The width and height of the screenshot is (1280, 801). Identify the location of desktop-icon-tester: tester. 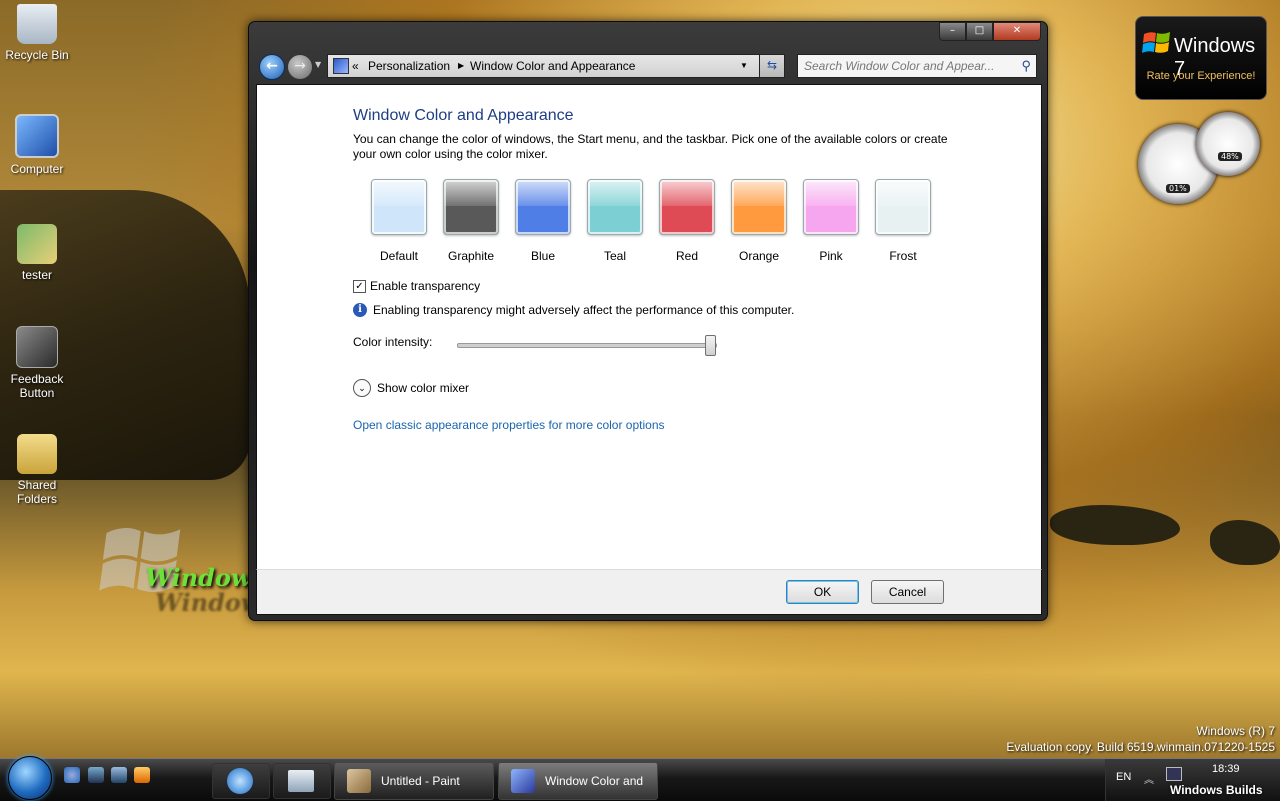
(37, 253).